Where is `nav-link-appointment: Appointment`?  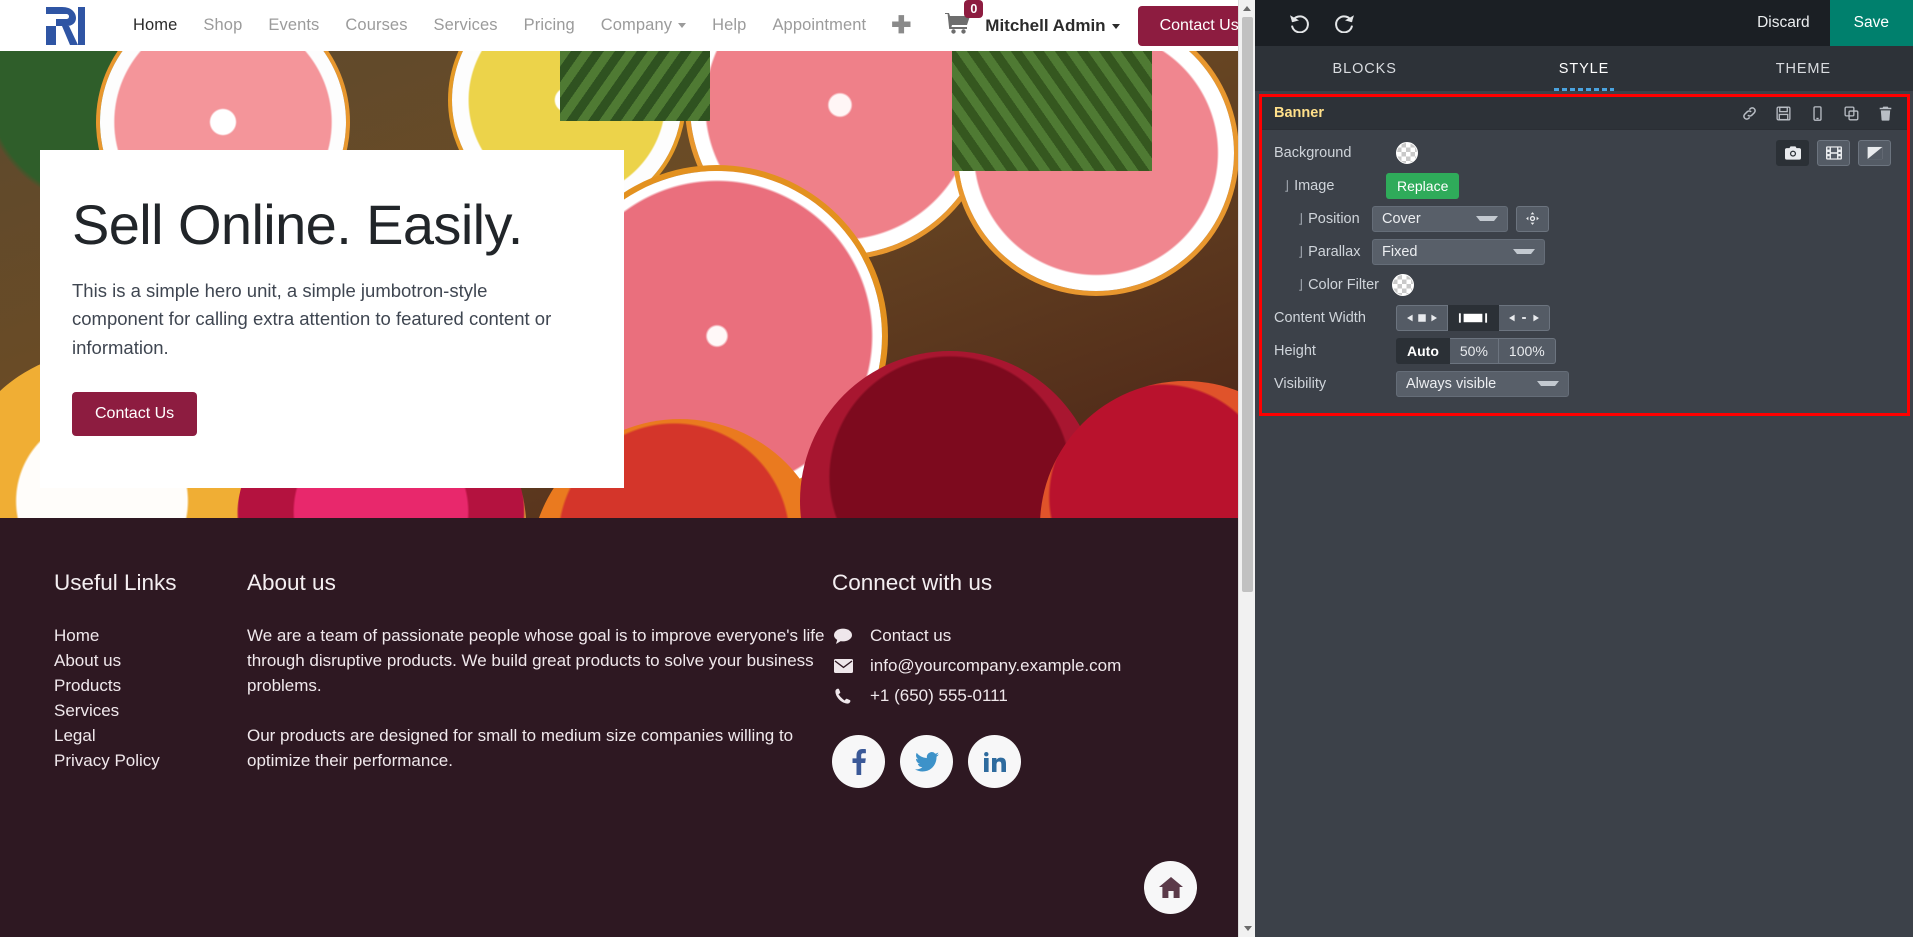 nav-link-appointment: Appointment is located at coordinates (819, 25).